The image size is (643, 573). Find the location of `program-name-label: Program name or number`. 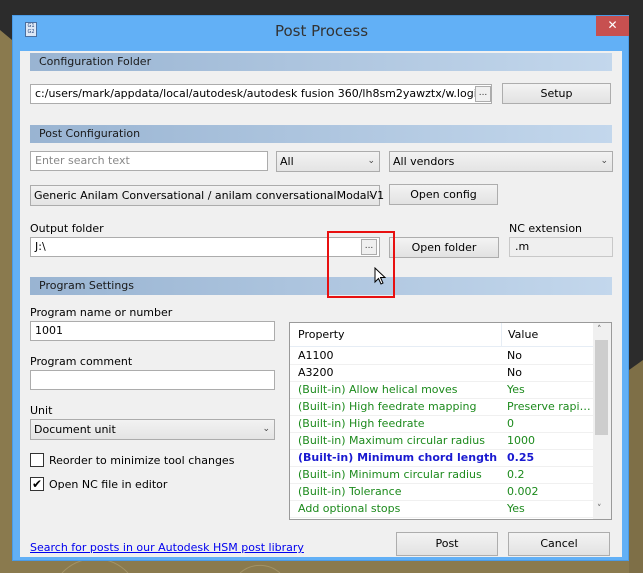

program-name-label: Program name or number is located at coordinates (101, 312).